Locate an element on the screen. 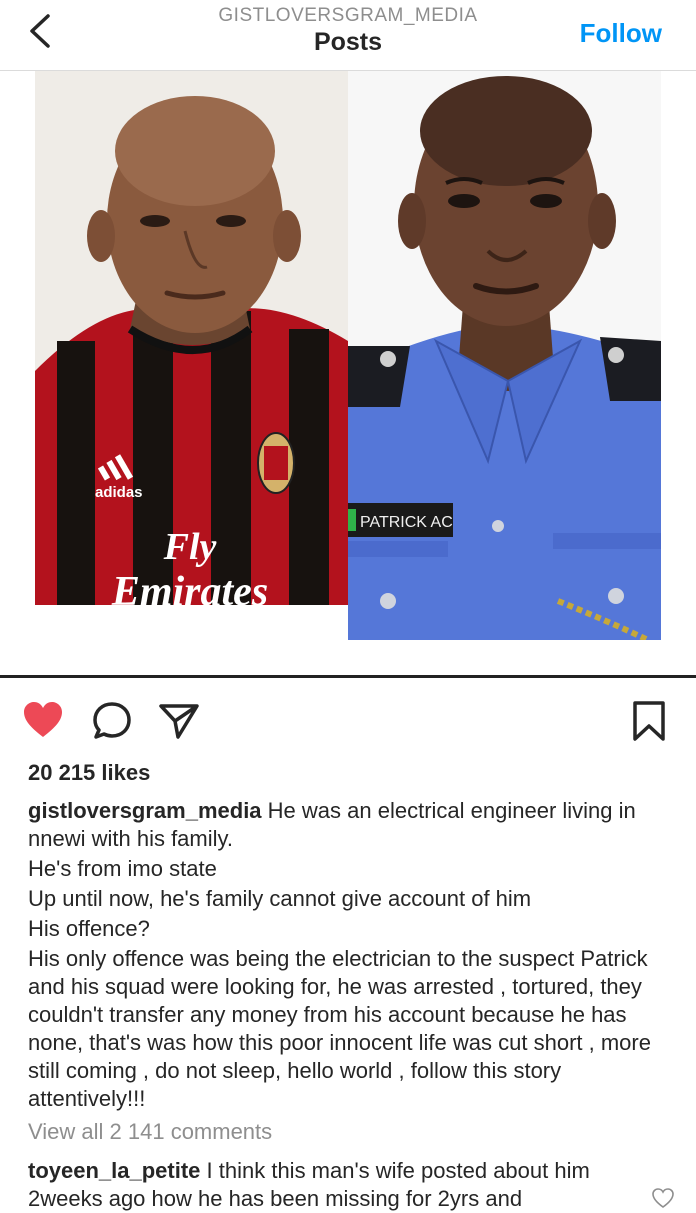 This screenshot has height=1213, width=696. caption-username: gistloversgram_media is located at coordinates (145, 810).